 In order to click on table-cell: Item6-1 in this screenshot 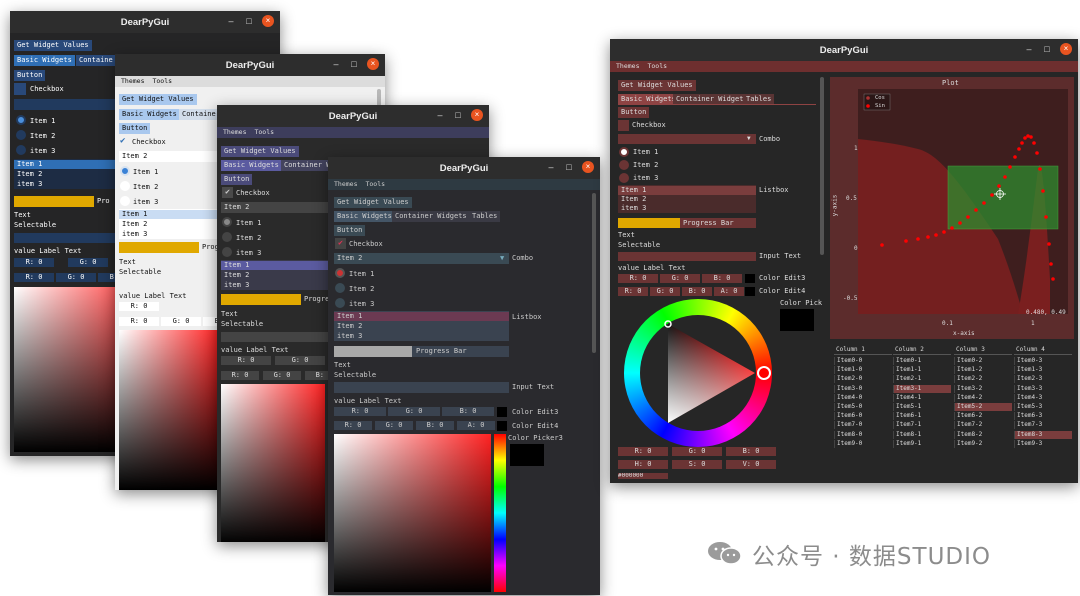, I will do `click(922, 416)`.